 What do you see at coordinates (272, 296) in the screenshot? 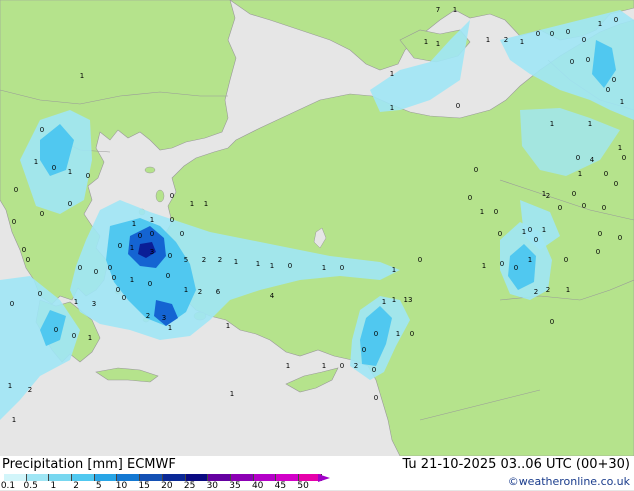
I see `precip-value: 4` at bounding box center [272, 296].